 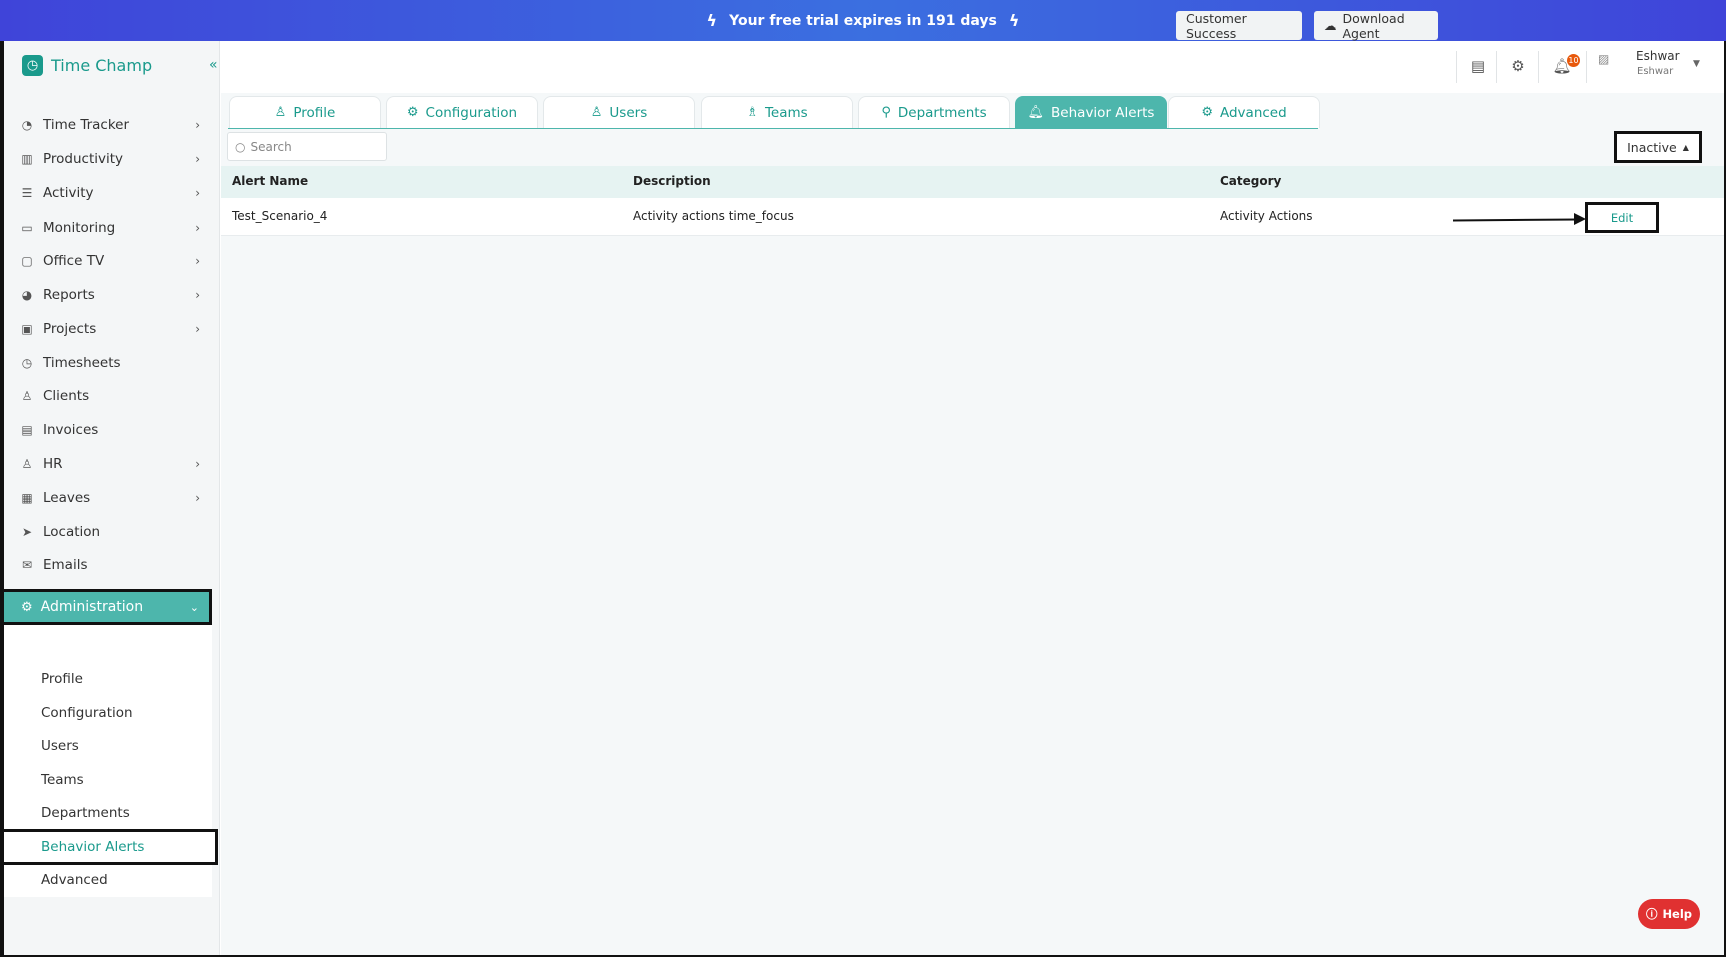 What do you see at coordinates (213, 65) in the screenshot?
I see `collapse-sidebar-icon: «` at bounding box center [213, 65].